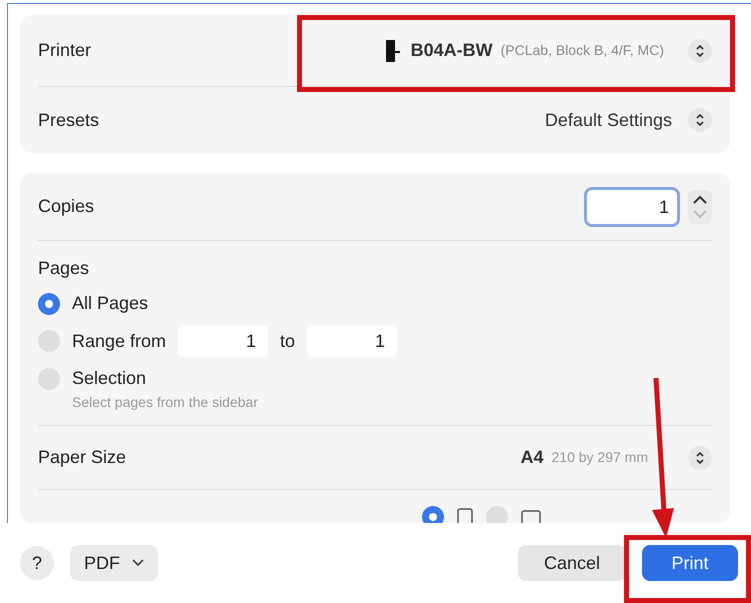 The width and height of the screenshot is (751, 603). Describe the element at coordinates (82, 457) in the screenshot. I see `paper-size-label: Paper Size` at that location.